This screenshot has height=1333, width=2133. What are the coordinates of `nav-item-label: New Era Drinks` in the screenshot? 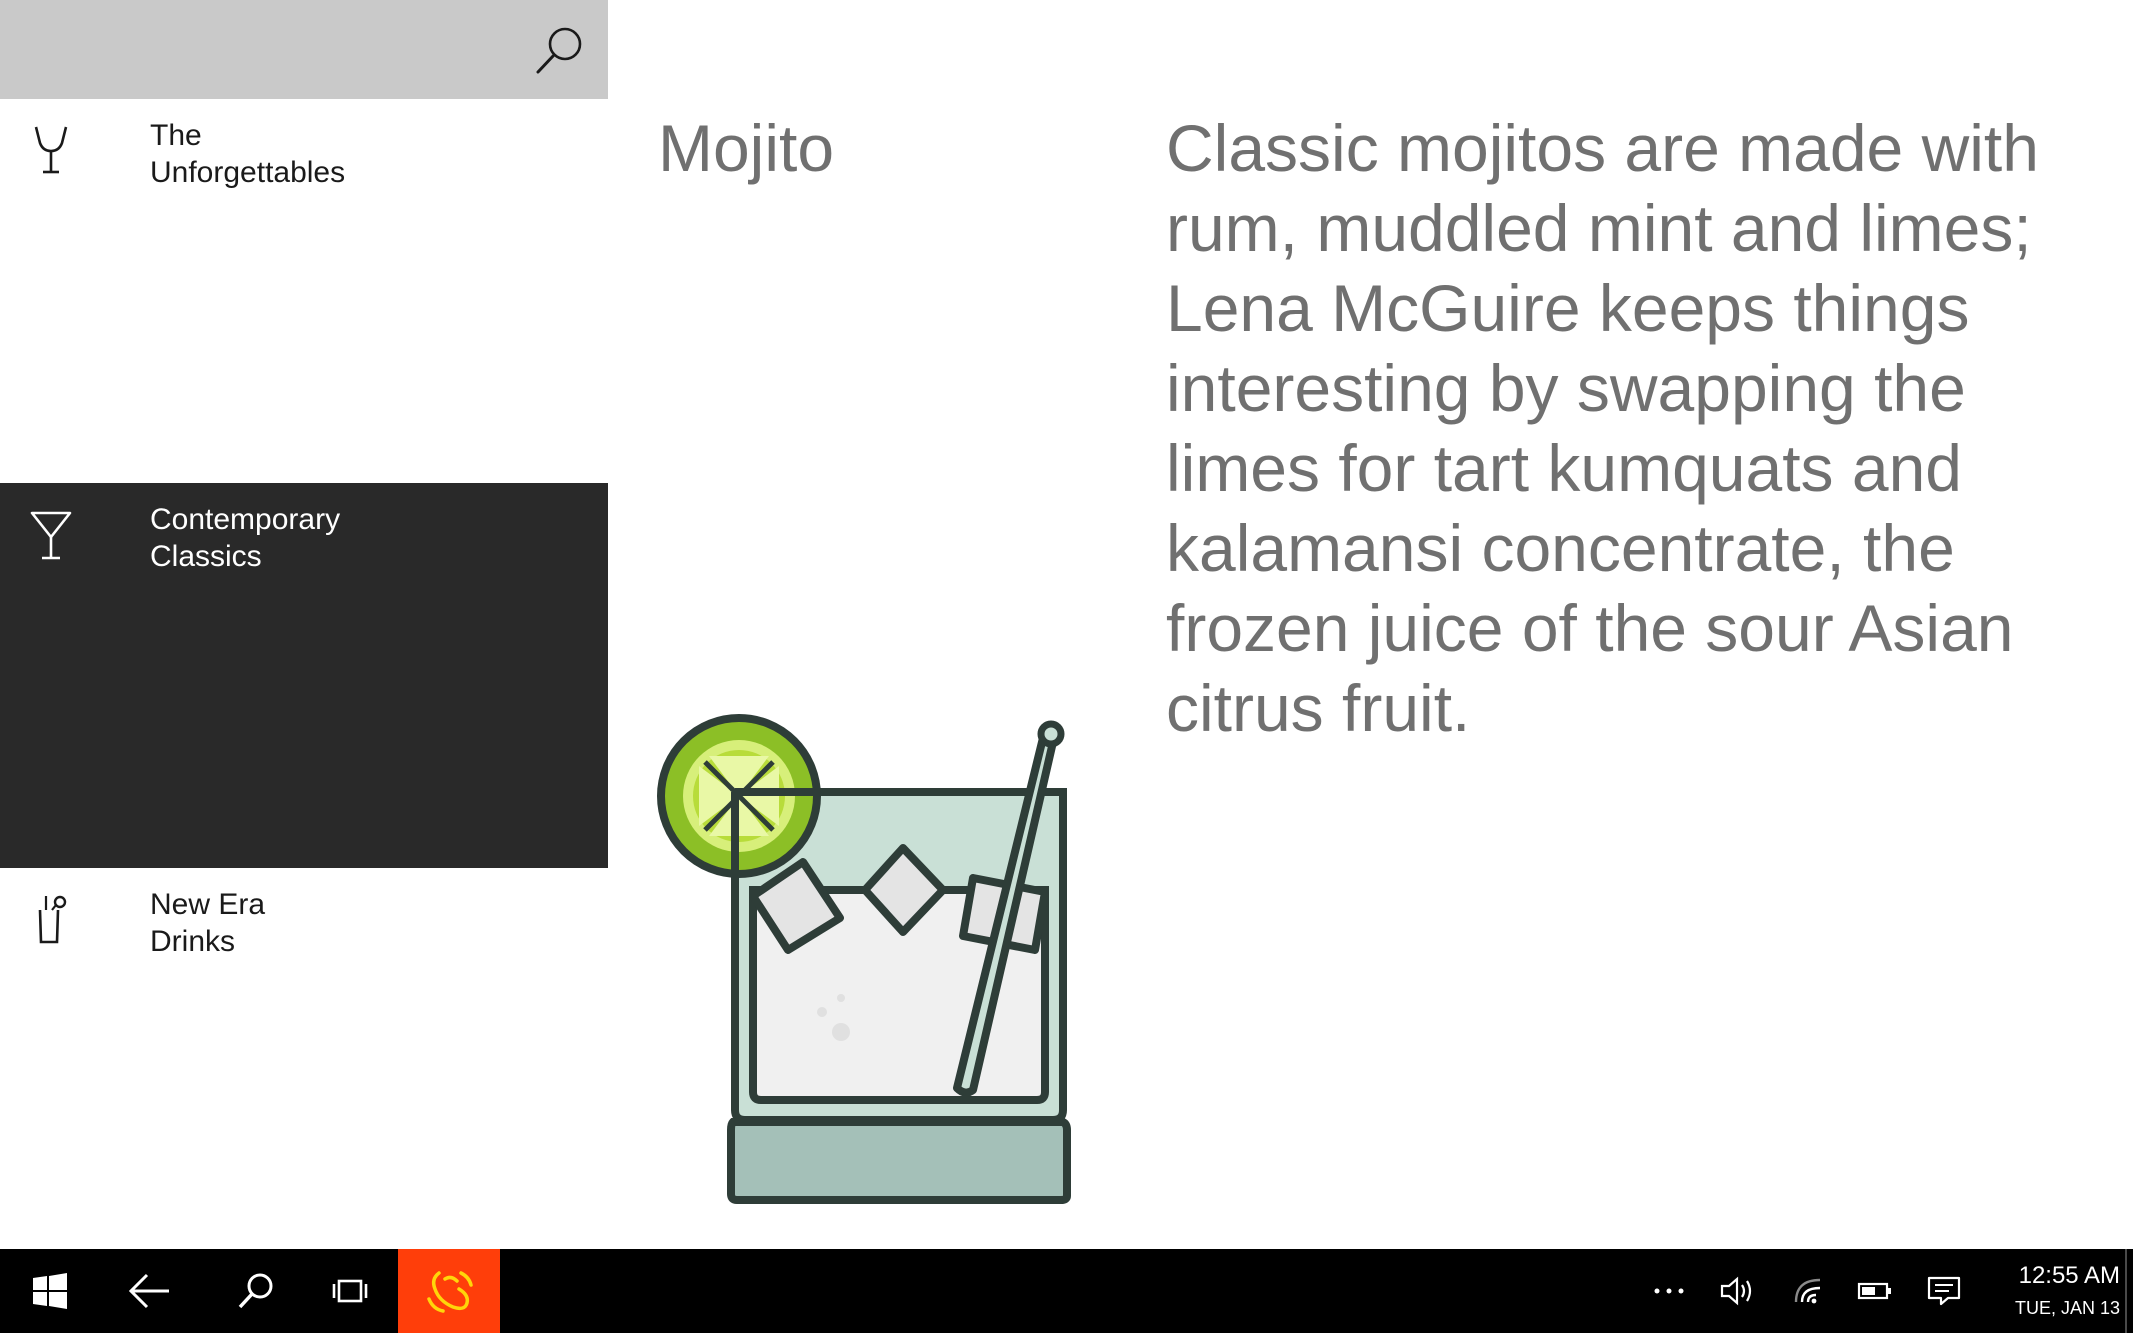 It's located at (208, 923).